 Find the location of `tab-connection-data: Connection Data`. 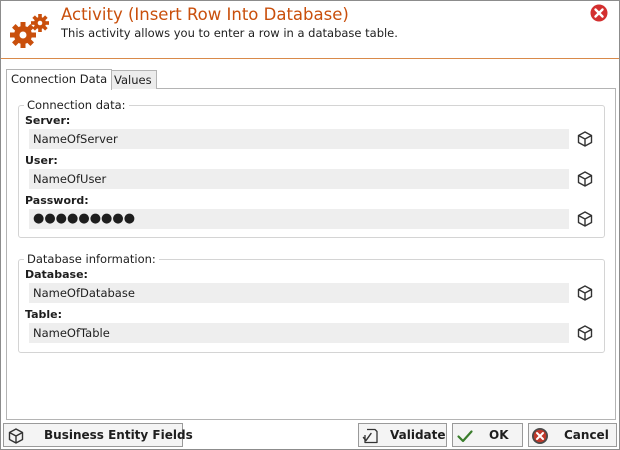

tab-connection-data: Connection Data is located at coordinates (59, 79).